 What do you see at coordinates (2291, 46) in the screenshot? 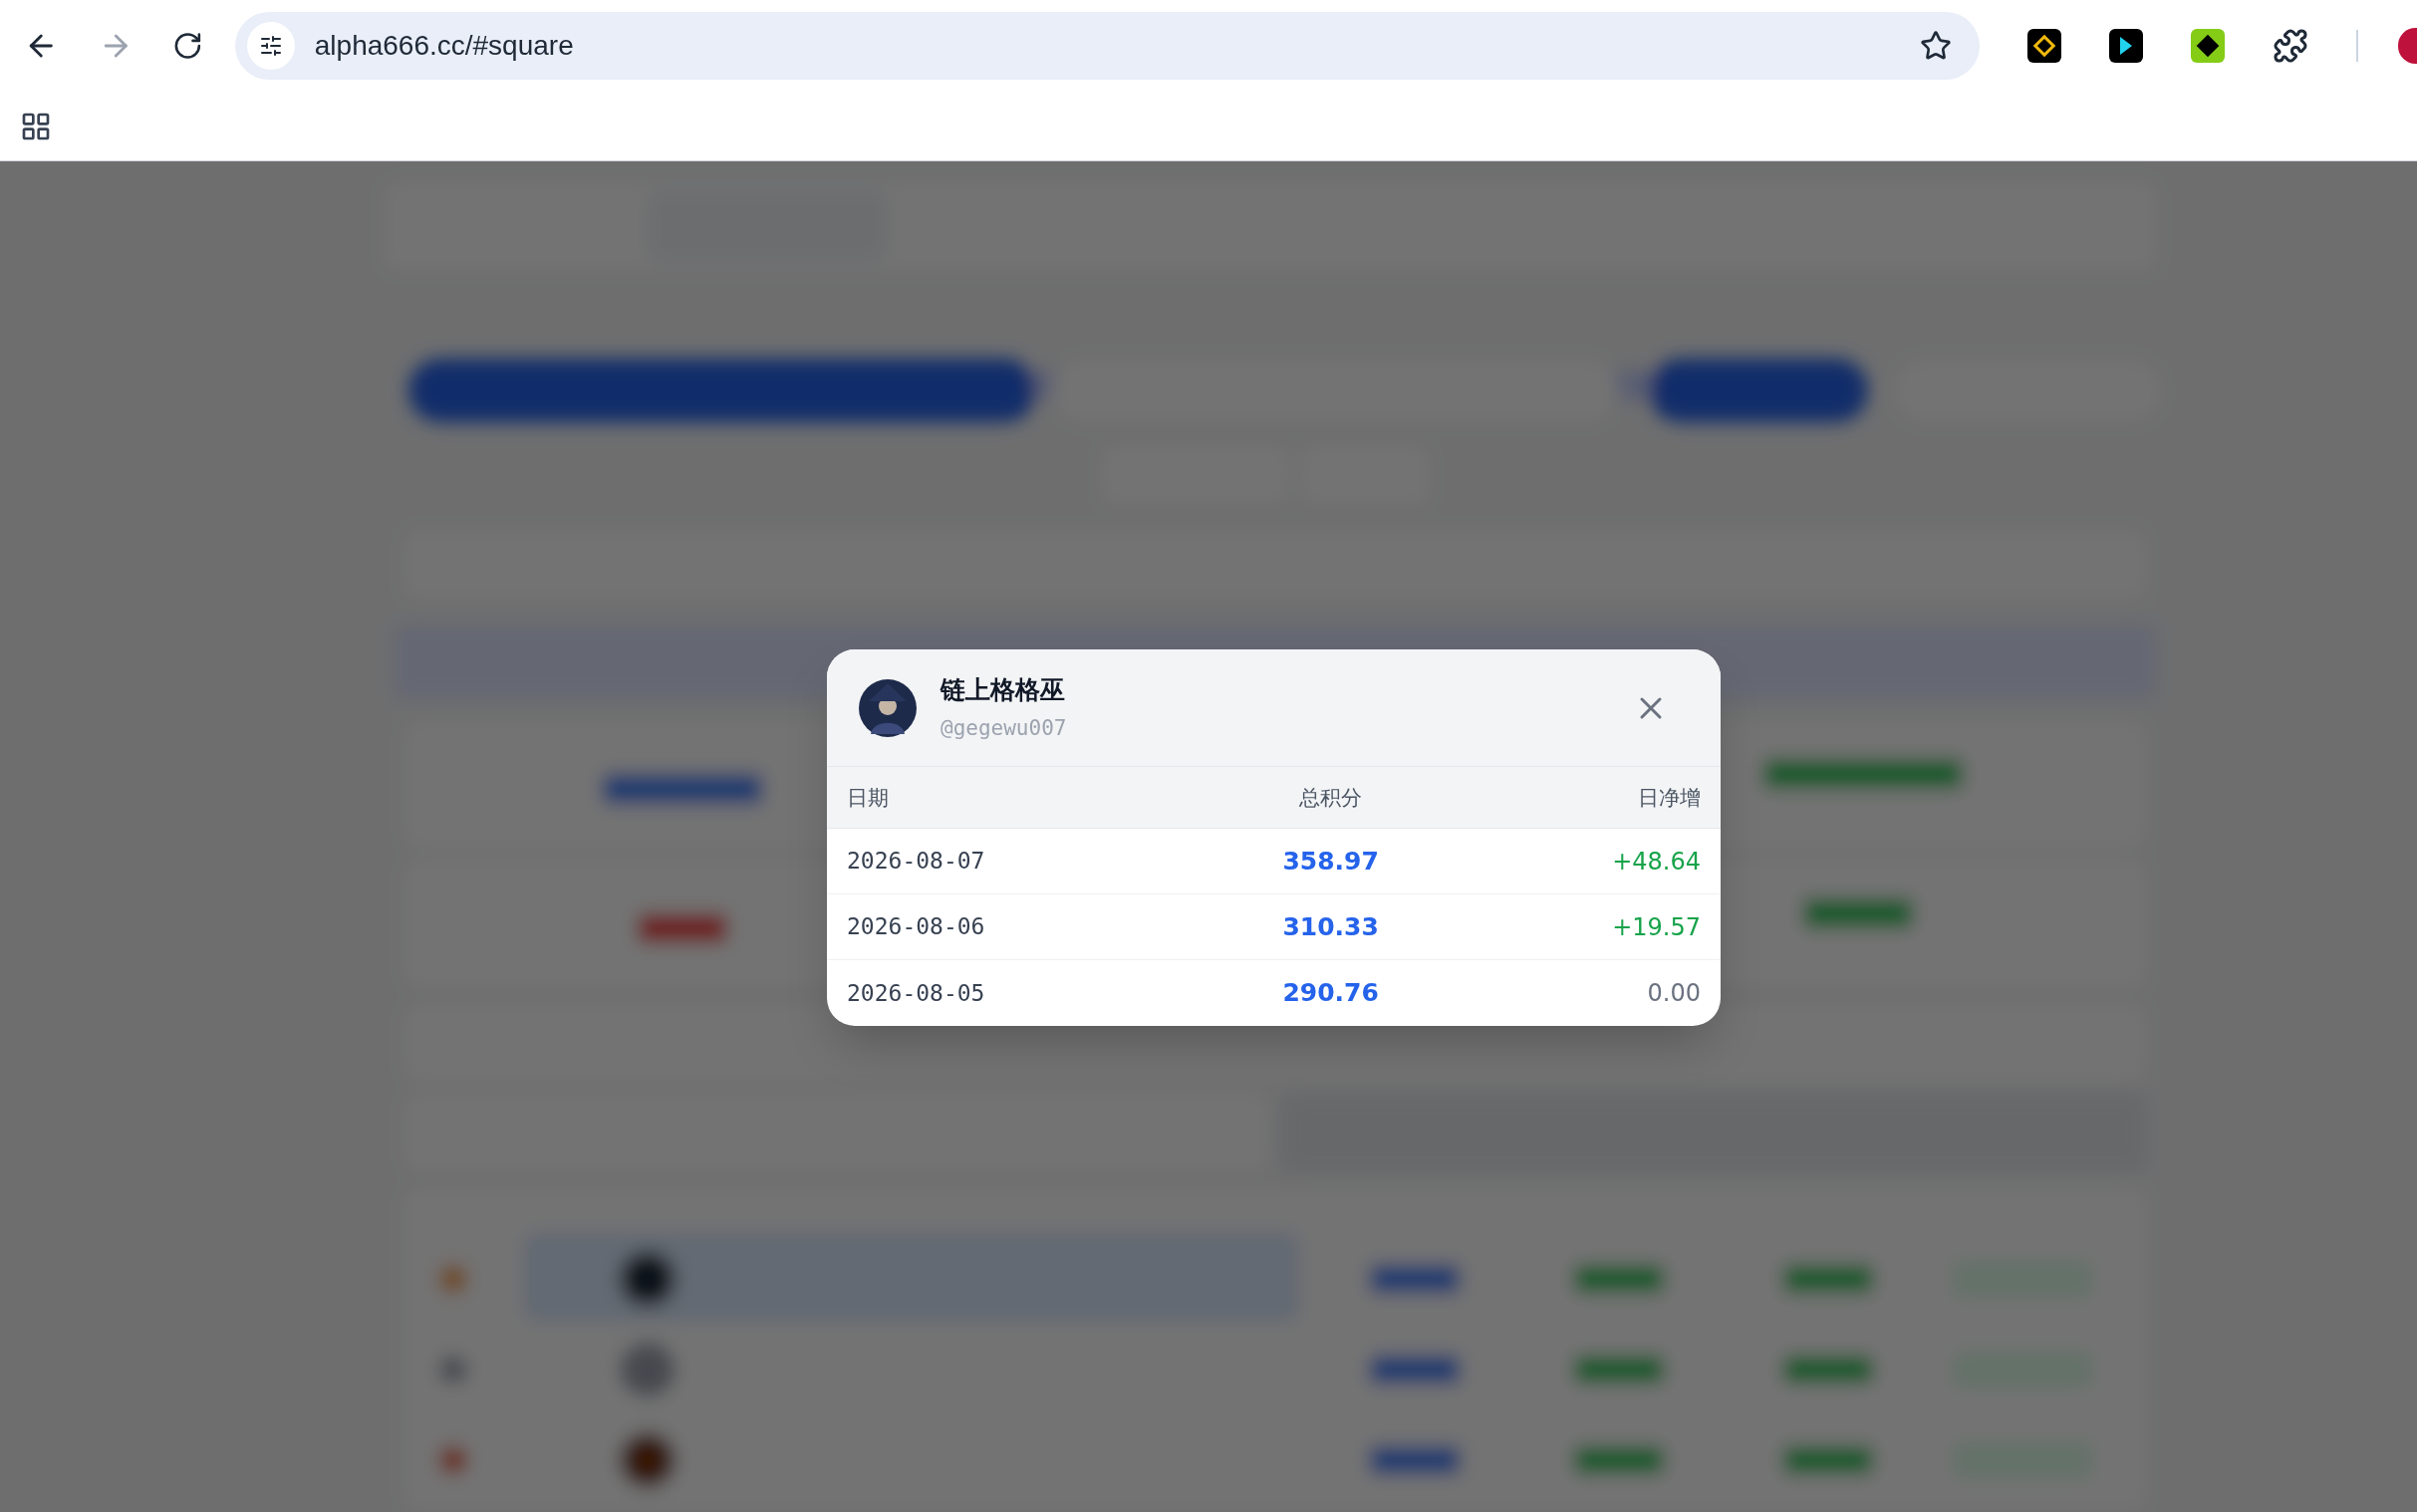
I see `extensions-puzzle-icon` at bounding box center [2291, 46].